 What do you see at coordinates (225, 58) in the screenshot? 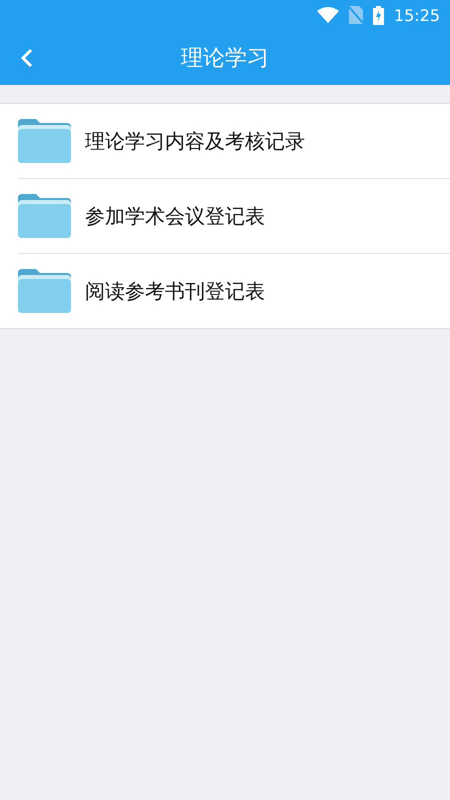
I see `page-title: 理论学习` at bounding box center [225, 58].